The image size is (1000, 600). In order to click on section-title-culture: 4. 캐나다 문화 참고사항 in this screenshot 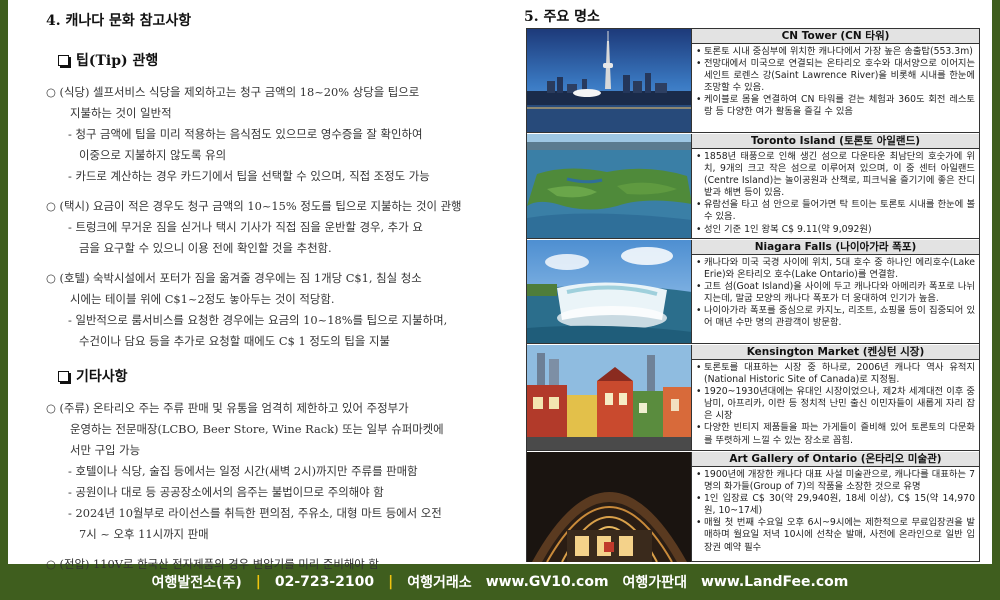, I will do `click(119, 21)`.